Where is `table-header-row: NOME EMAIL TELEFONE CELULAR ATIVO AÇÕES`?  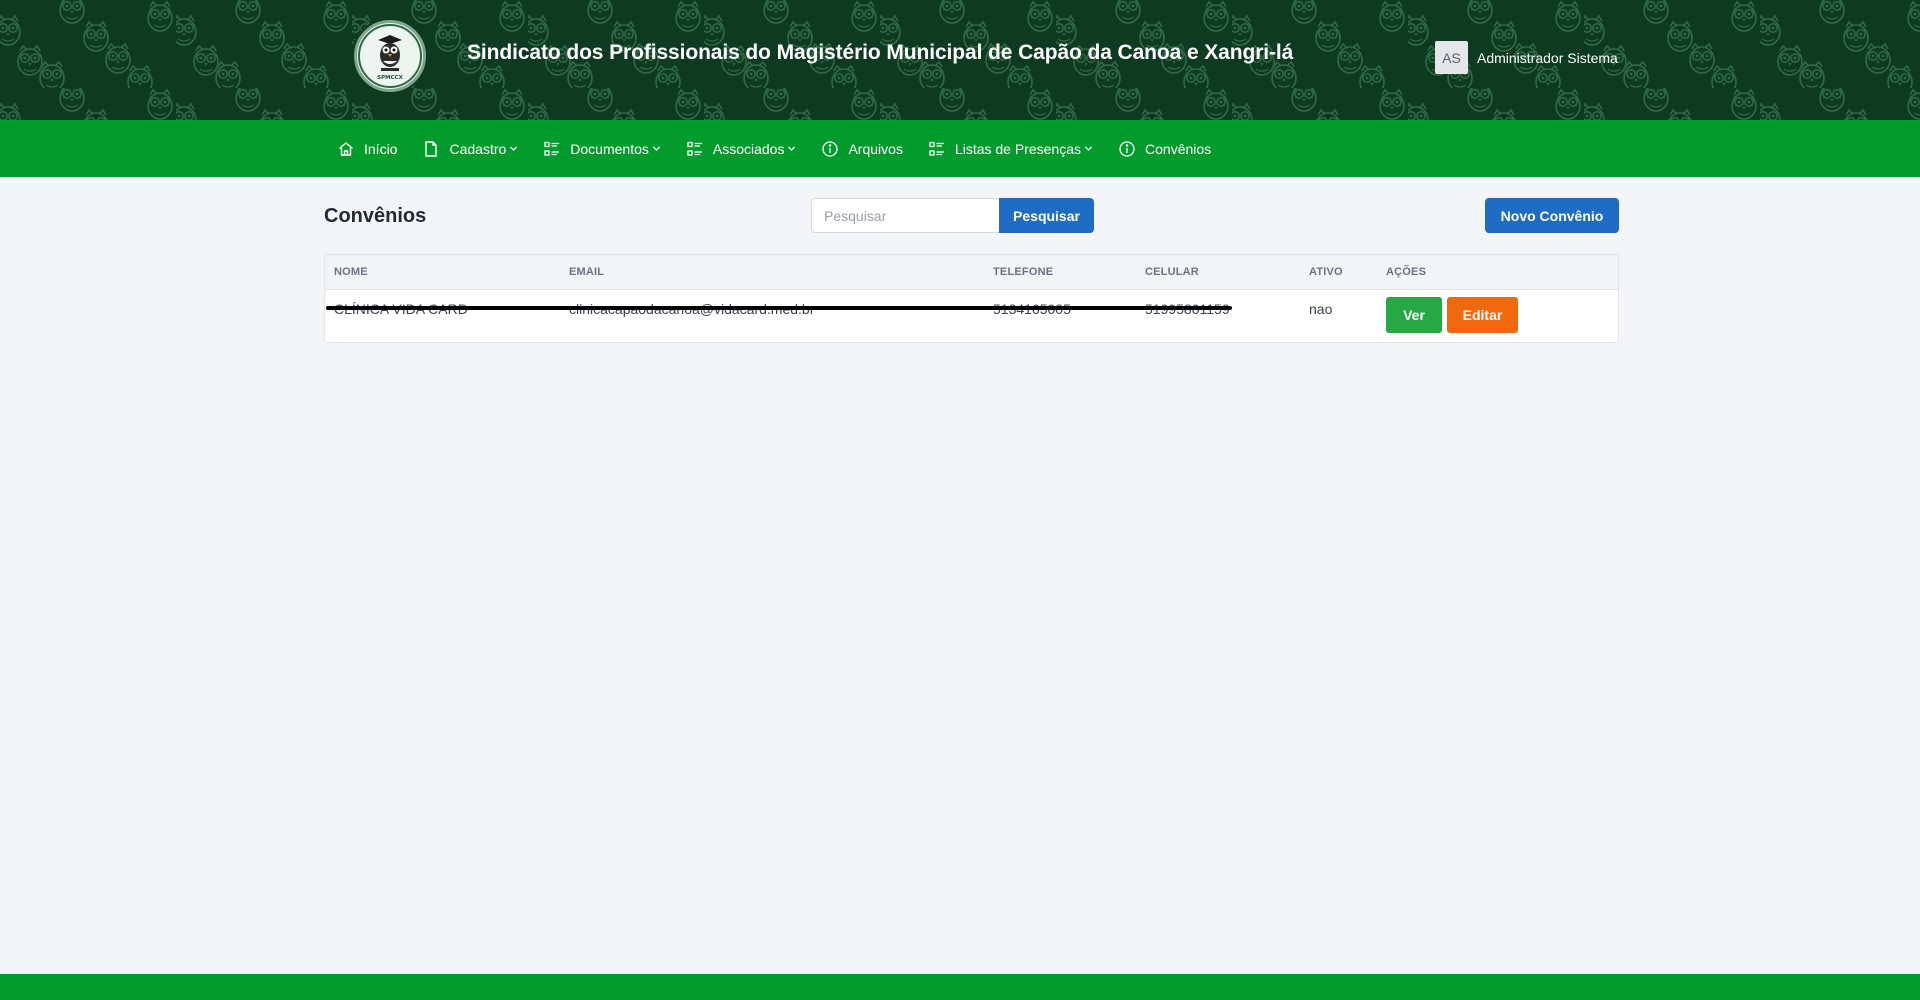
table-header-row: NOME EMAIL TELEFONE CELULAR ATIVO AÇÕES is located at coordinates (971, 272).